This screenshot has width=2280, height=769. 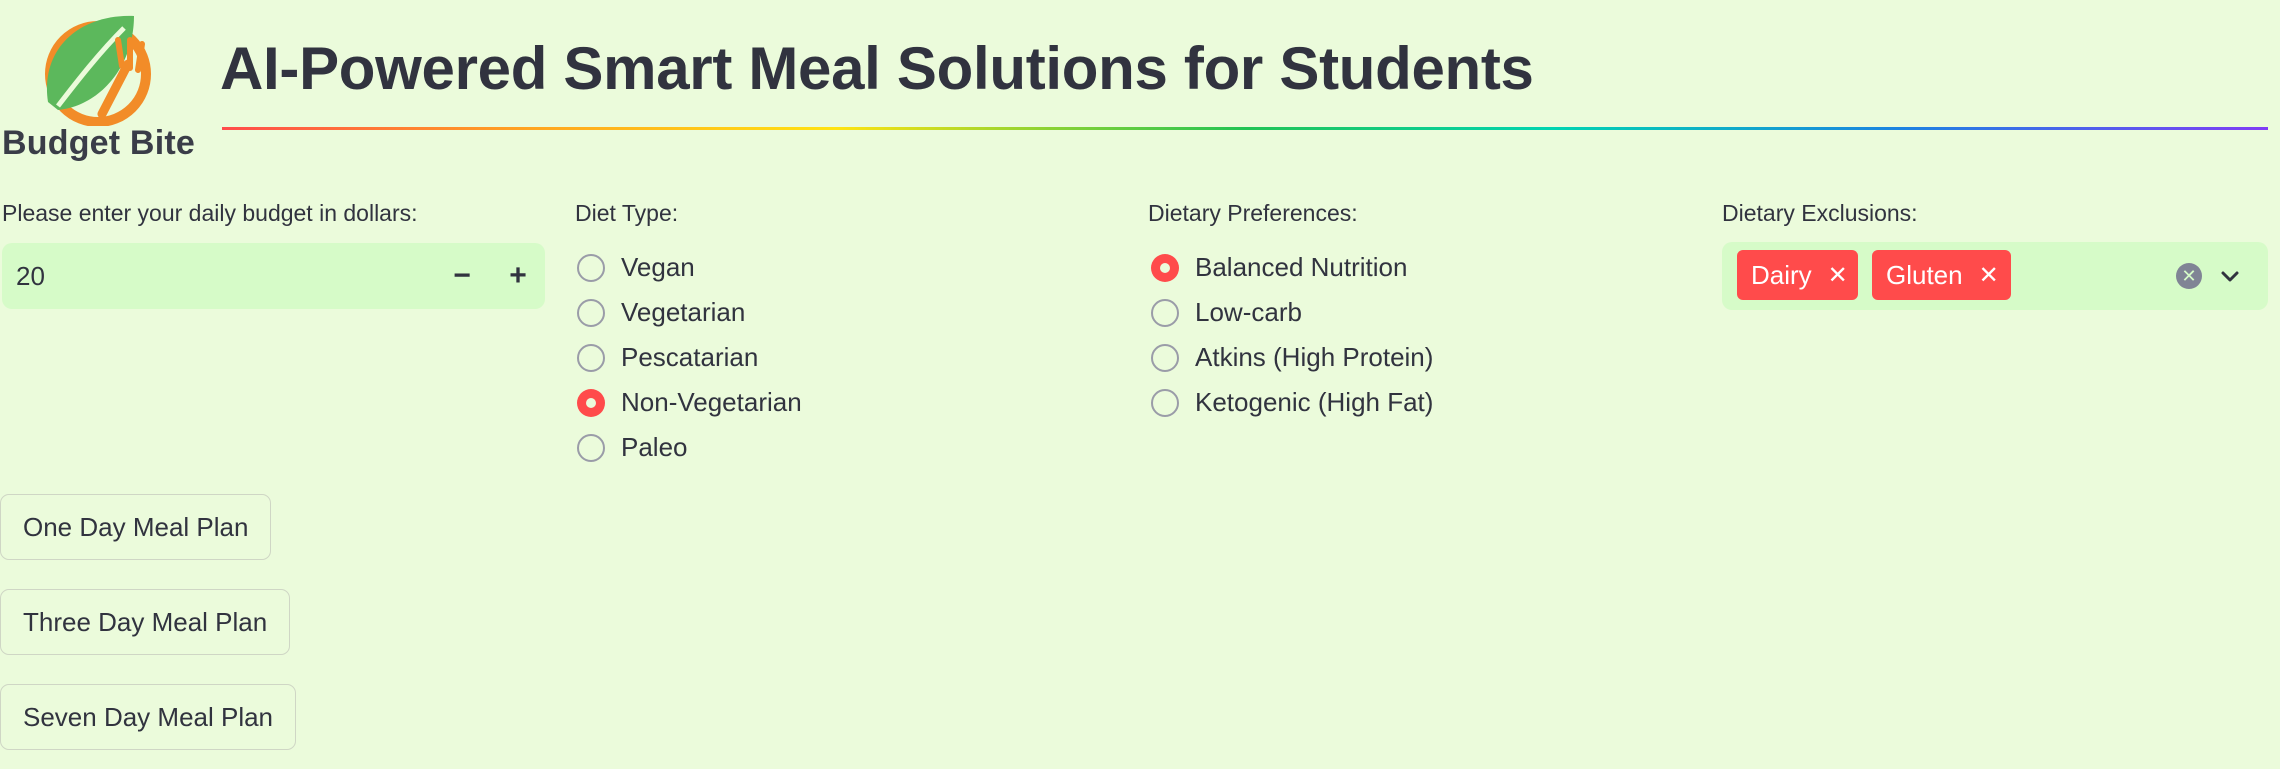 What do you see at coordinates (1253, 213) in the screenshot?
I see `preferences-label: Dietary Preferences:` at bounding box center [1253, 213].